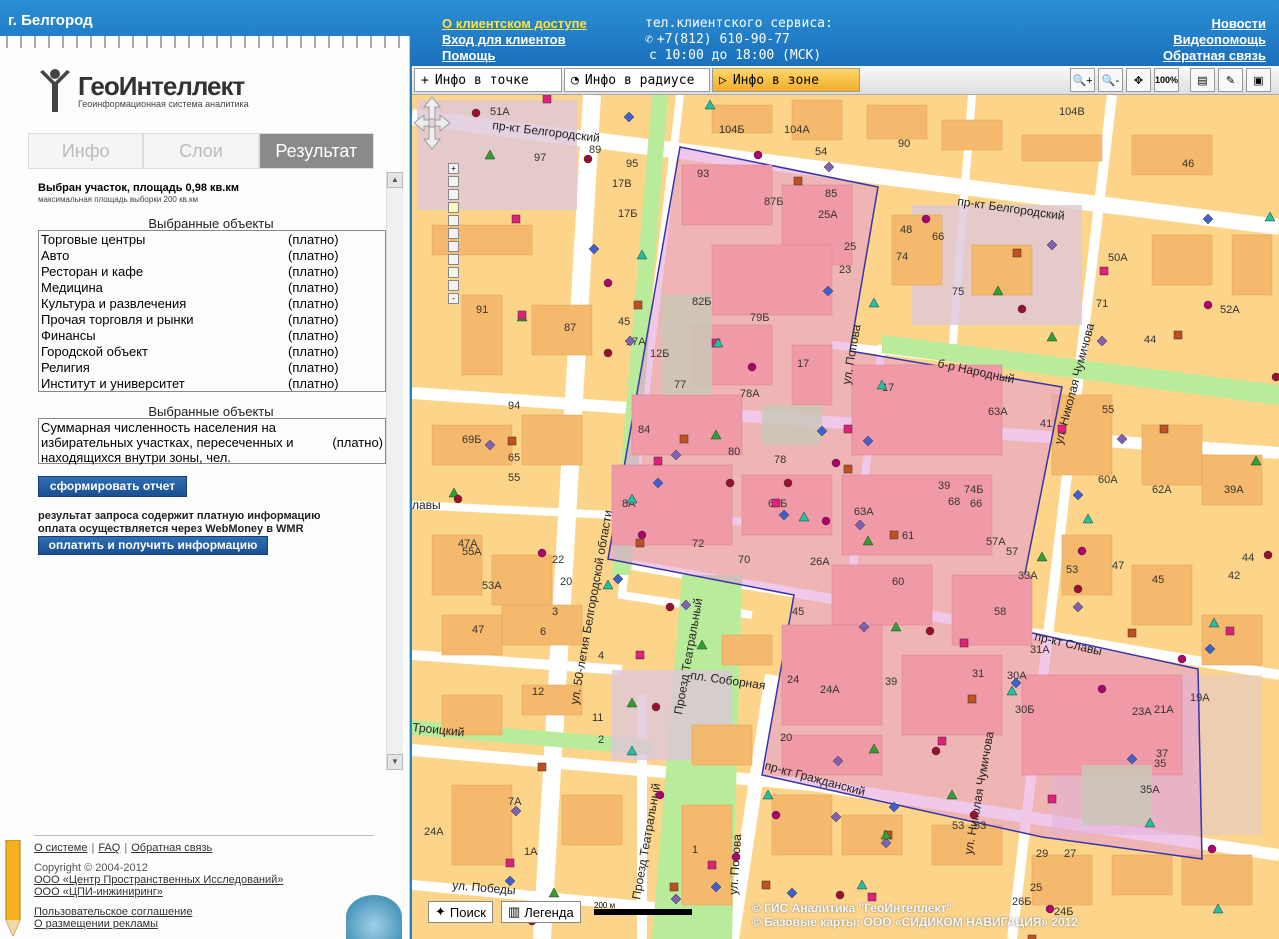  Describe the element at coordinates (514, 24) in the screenshot. I see `client-access-link: О клиентском доступе` at that location.